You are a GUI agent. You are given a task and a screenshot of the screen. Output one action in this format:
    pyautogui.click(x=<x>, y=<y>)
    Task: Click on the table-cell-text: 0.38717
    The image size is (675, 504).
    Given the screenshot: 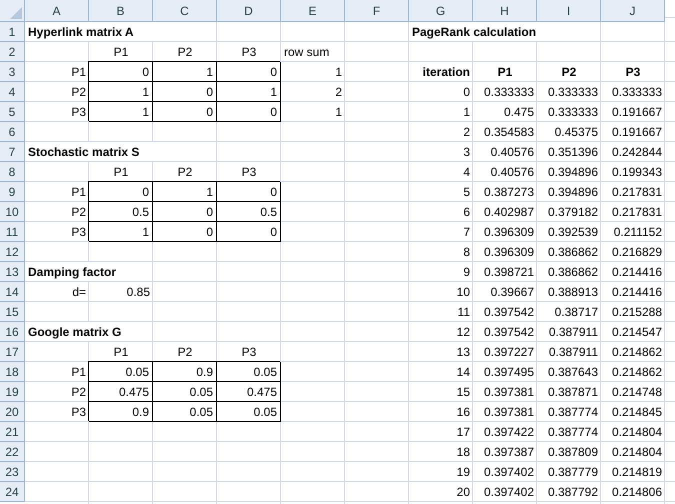 What is the action you would take?
    pyautogui.click(x=576, y=312)
    